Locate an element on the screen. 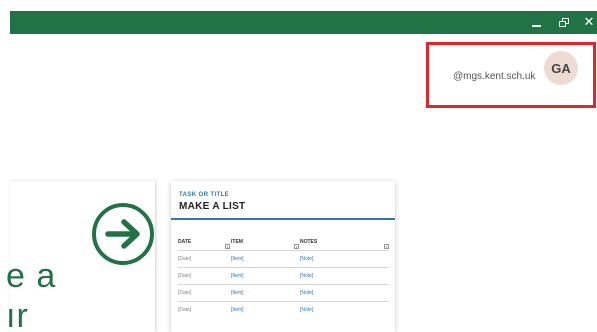 Image resolution: width=597 pixels, height=332 pixels. template-kicker: TASK OR TITLE is located at coordinates (204, 195).